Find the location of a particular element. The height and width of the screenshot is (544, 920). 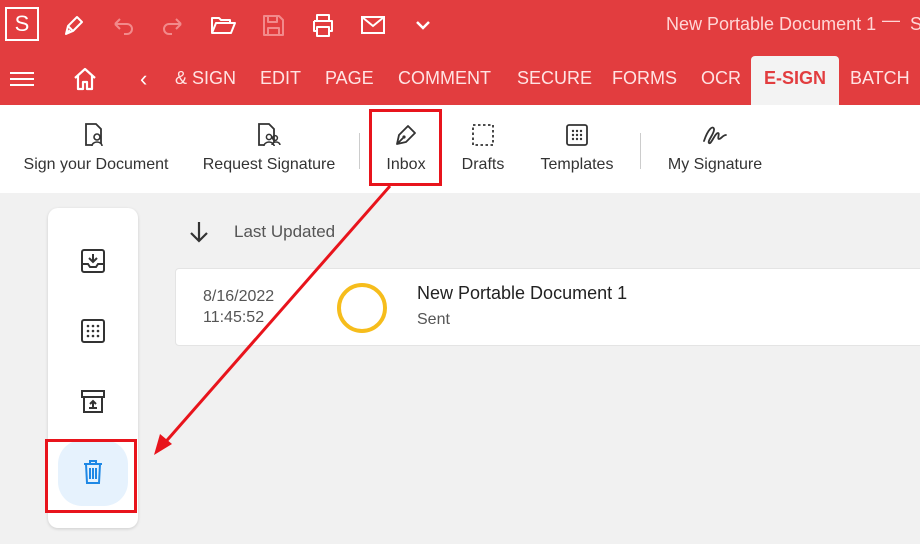

my-signature-button: My Signature is located at coordinates (715, 149).